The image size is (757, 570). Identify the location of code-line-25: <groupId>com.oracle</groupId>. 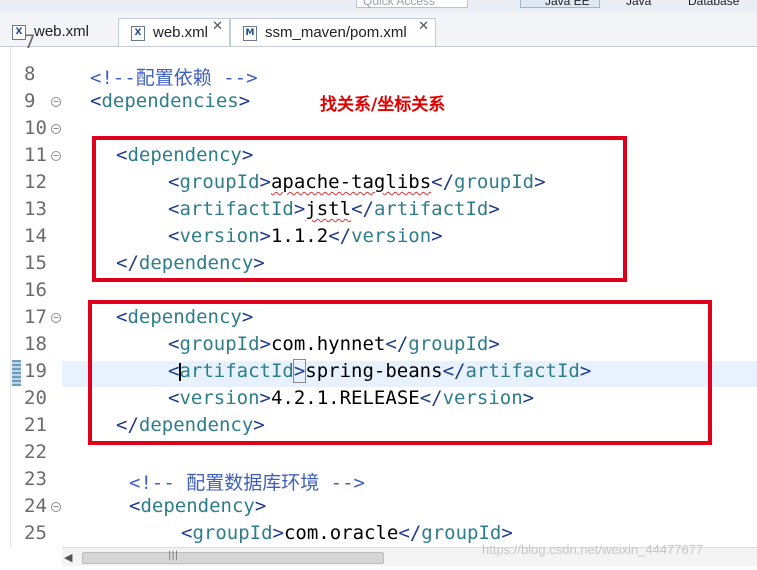
(347, 533).